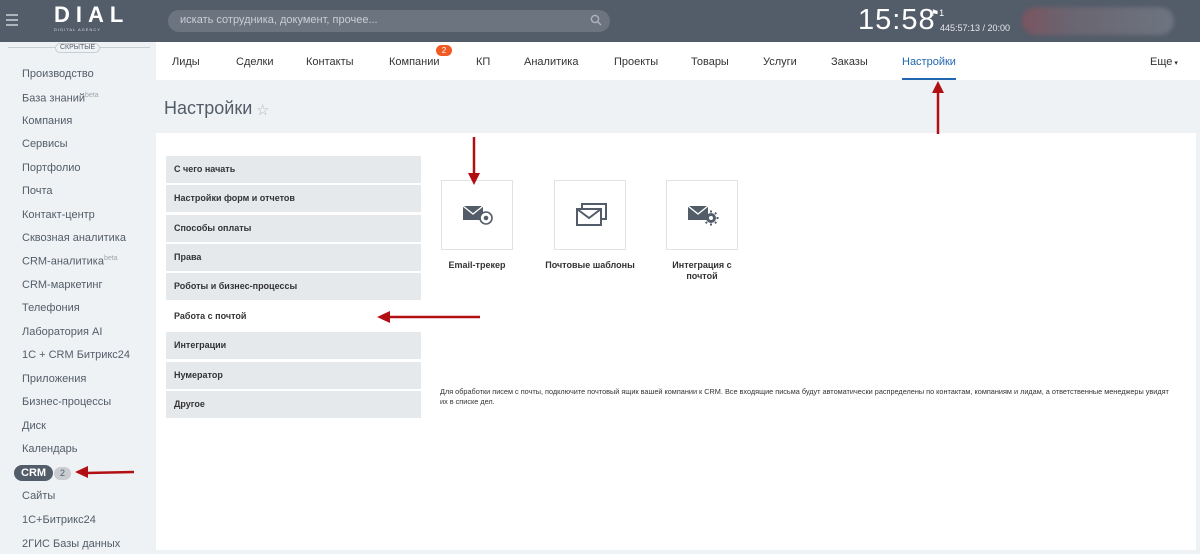 The width and height of the screenshot is (1200, 554). Describe the element at coordinates (293, 169) in the screenshot. I see `settings-item-getting-started: С чего начать` at that location.